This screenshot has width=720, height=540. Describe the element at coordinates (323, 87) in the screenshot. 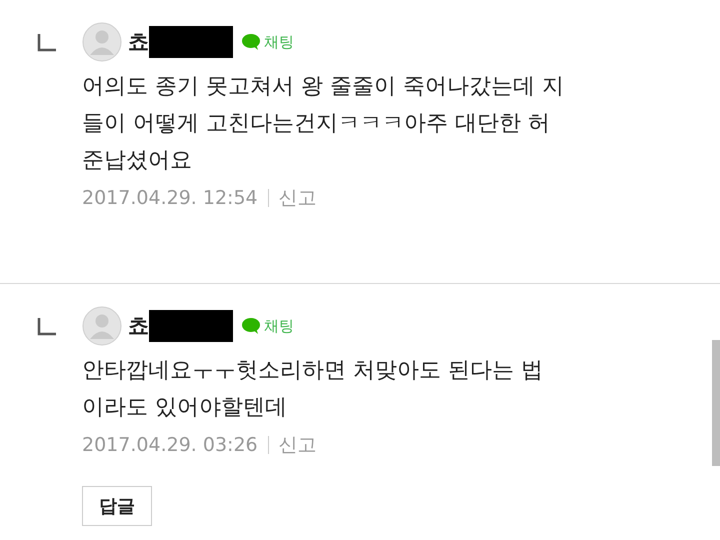

I see `comment-text: 어의도 종기 못고쳐서 왕 줄줄이 죽어나갔는데 지` at that location.